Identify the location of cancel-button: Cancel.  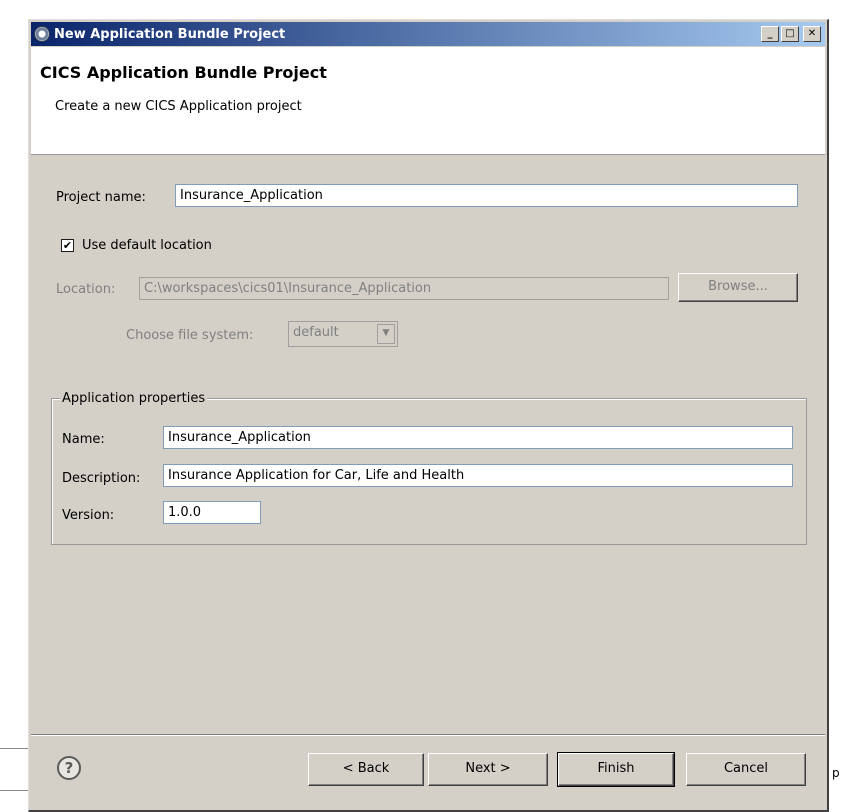
(746, 769).